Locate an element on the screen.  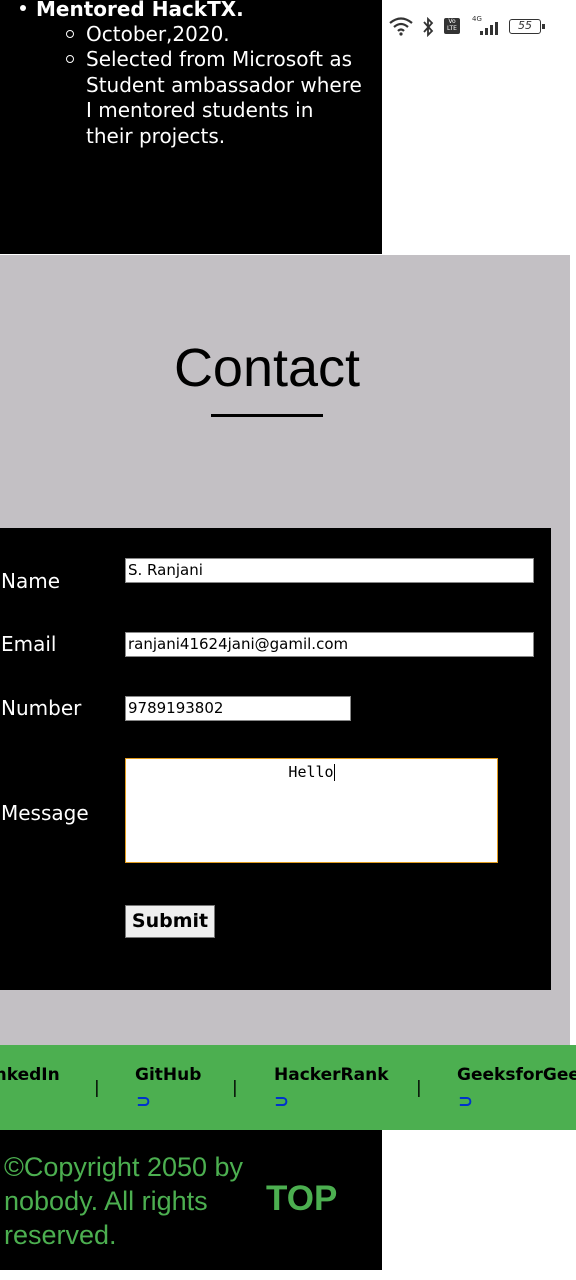
submit-button: Submit is located at coordinates (170, 921).